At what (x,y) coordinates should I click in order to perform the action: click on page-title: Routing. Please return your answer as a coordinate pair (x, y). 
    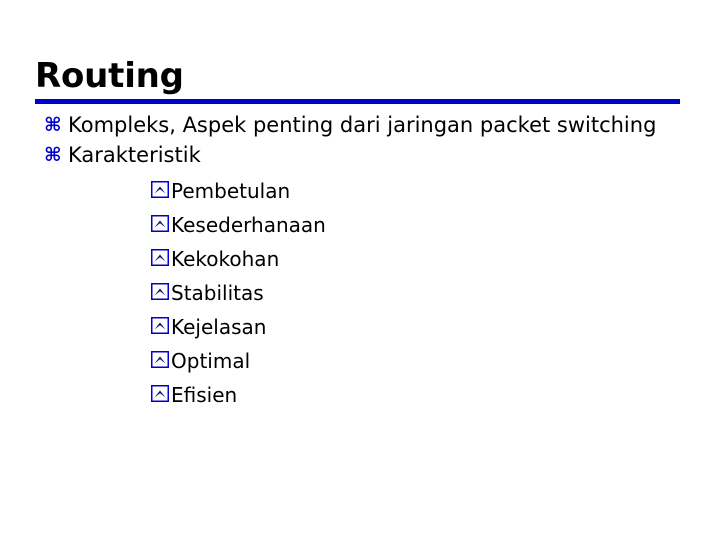
    Looking at the image, I should click on (109, 76).